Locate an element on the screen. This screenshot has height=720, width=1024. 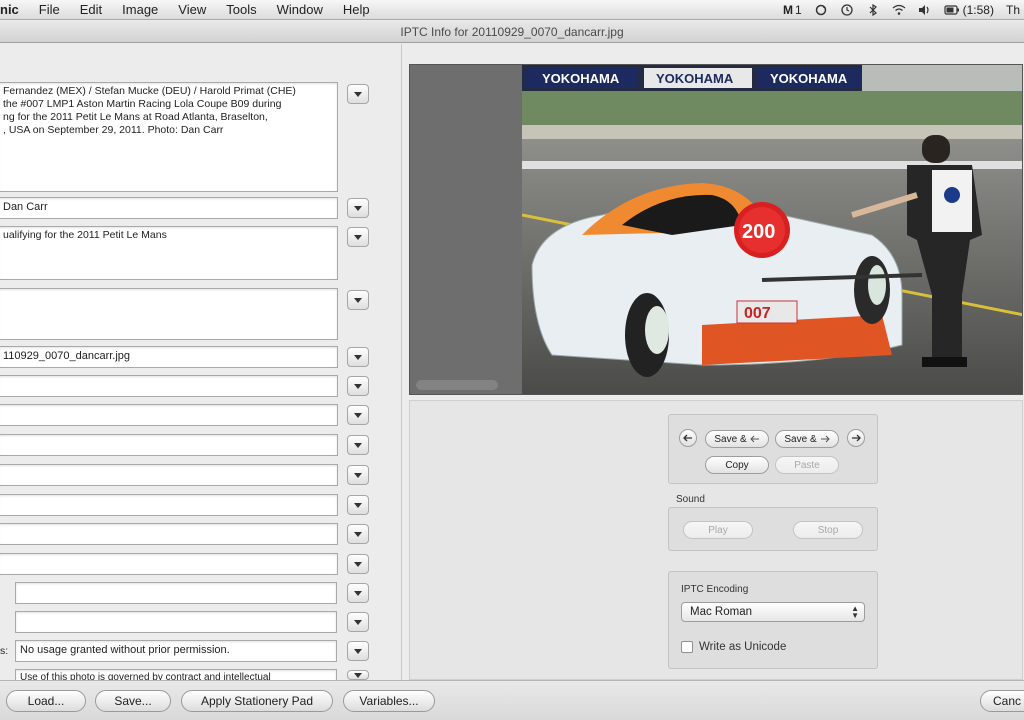
field-row-7-dropdown-button is located at coordinates (358, 564).